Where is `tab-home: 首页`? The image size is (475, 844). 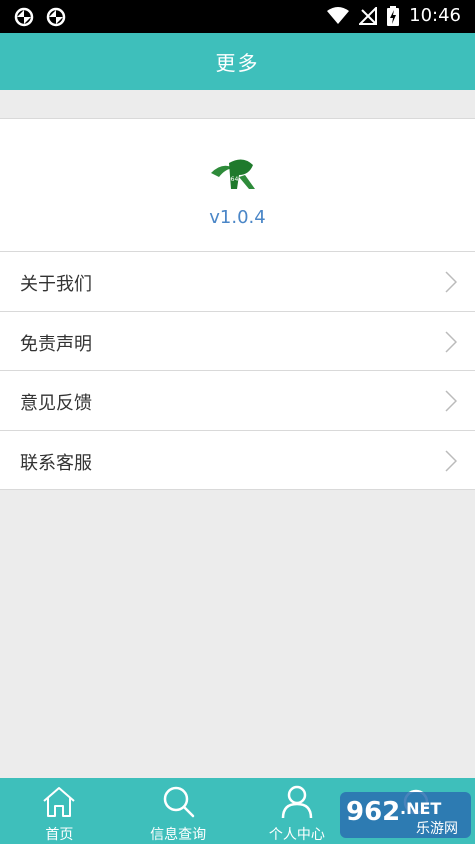 tab-home: 首页 is located at coordinates (59, 811).